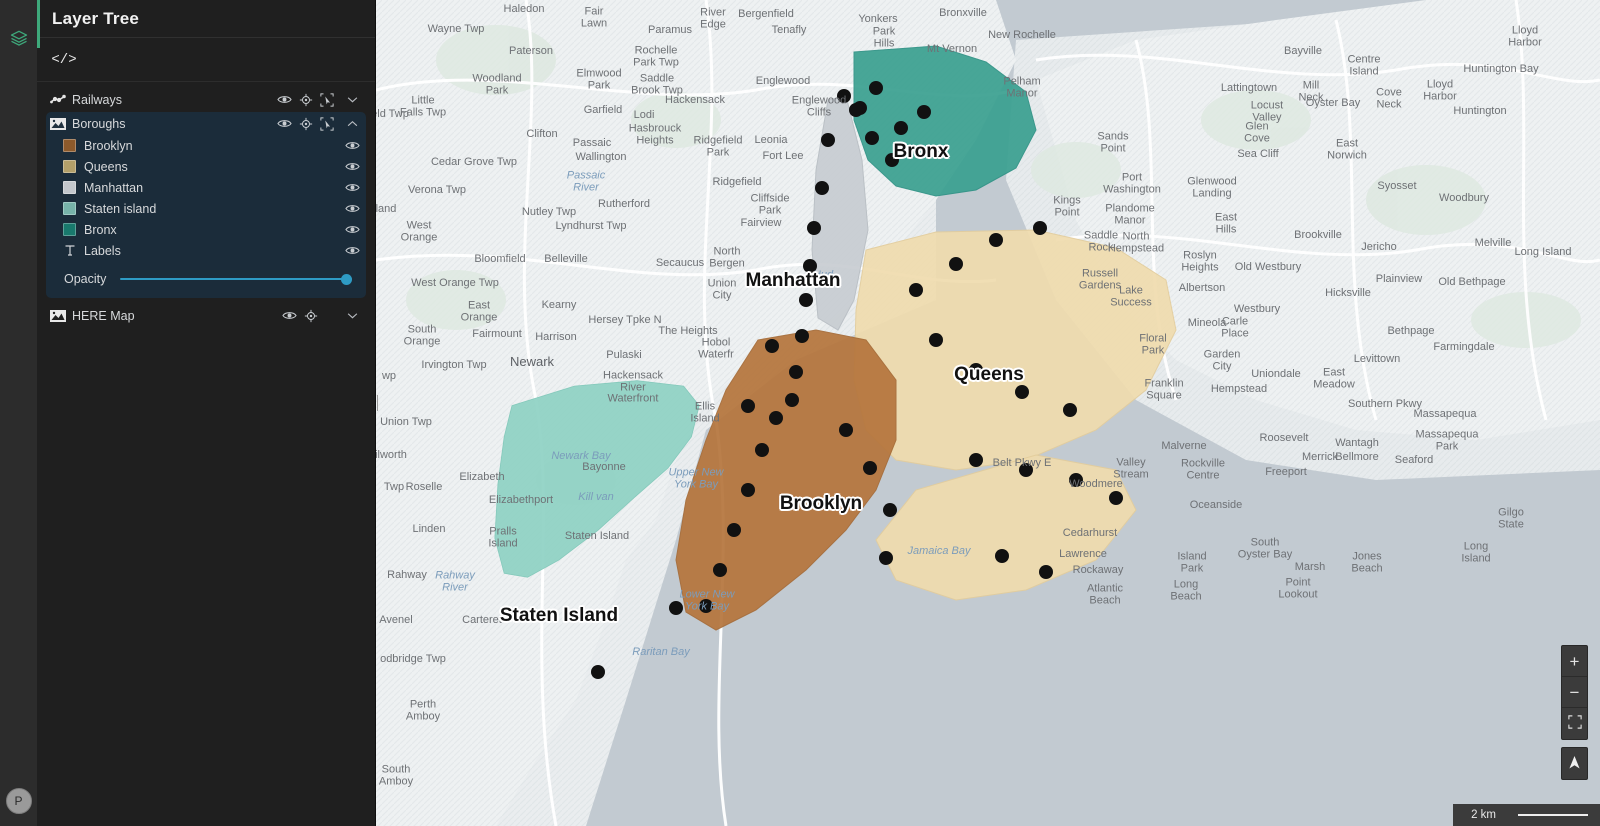 Image resolution: width=1600 pixels, height=826 pixels. Describe the element at coordinates (114, 187) in the screenshot. I see `child-label-manhattan: Manhattan` at that location.